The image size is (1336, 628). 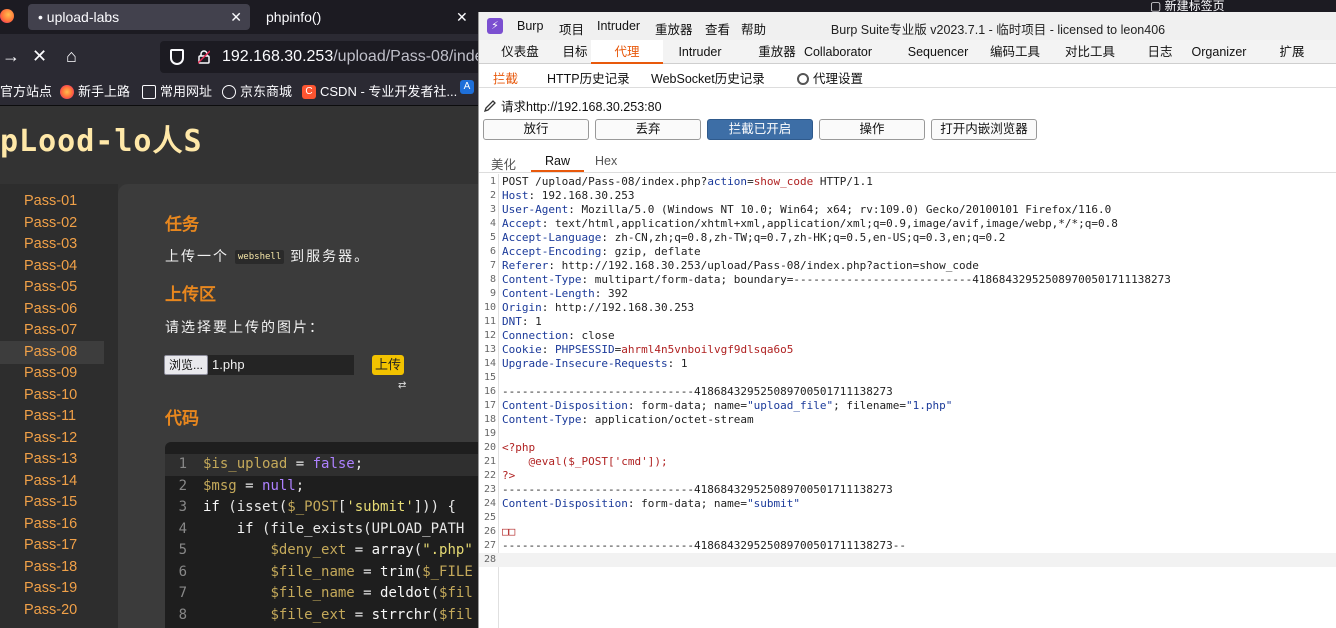 What do you see at coordinates (572, 105) in the screenshot?
I see `request-target: 请求http://192.168.30.253:80` at bounding box center [572, 105].